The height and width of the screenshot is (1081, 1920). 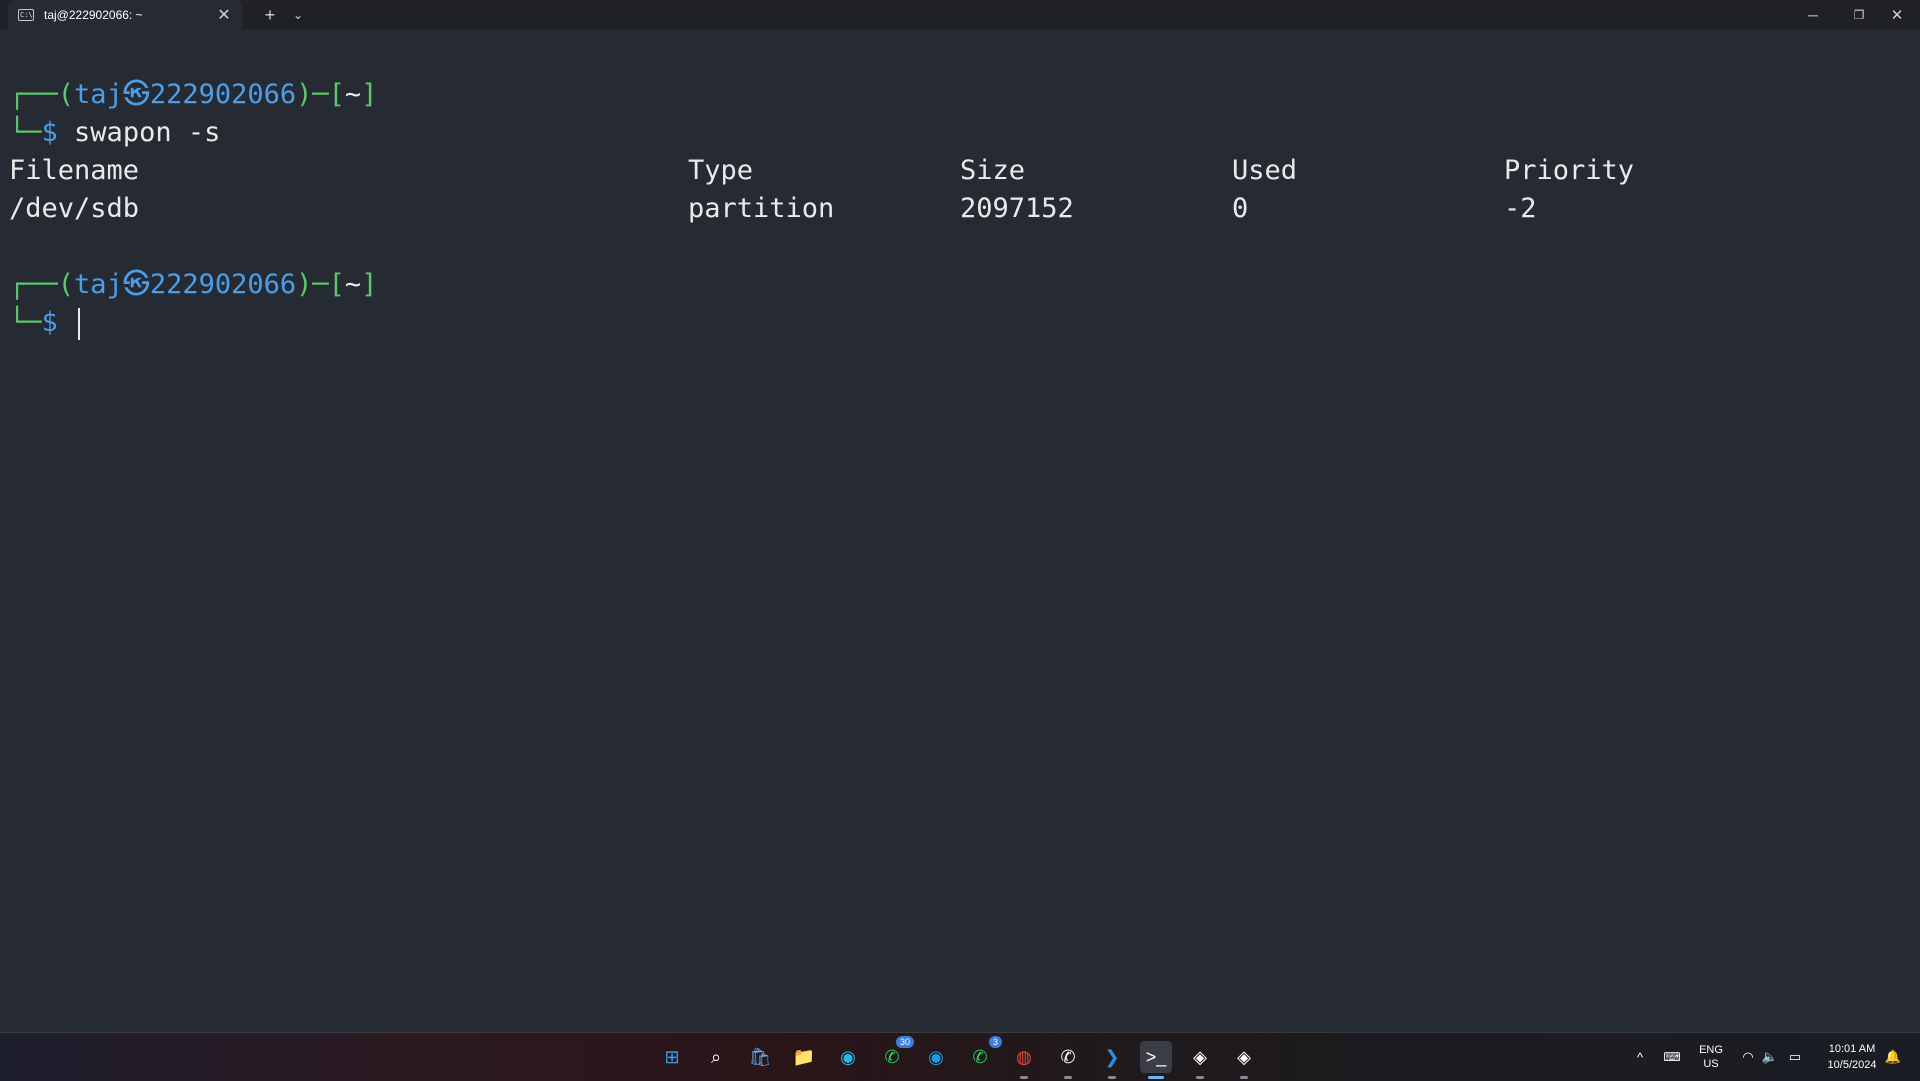 I want to click on chrome-icon: ◍, so click(x=1024, y=1060).